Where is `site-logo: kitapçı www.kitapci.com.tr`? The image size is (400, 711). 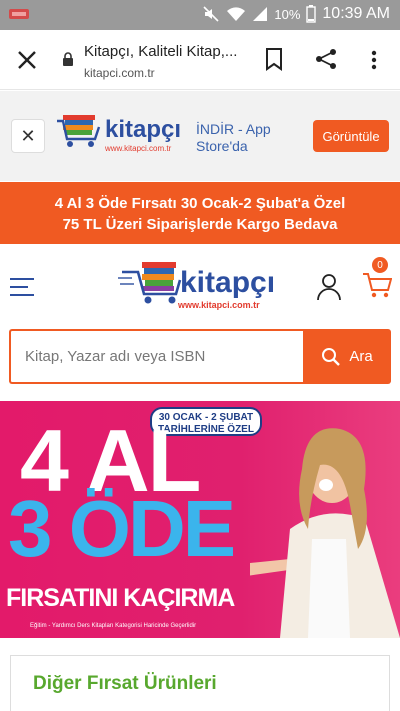 site-logo: kitapçı www.kitapci.com.tr is located at coordinates (203, 286).